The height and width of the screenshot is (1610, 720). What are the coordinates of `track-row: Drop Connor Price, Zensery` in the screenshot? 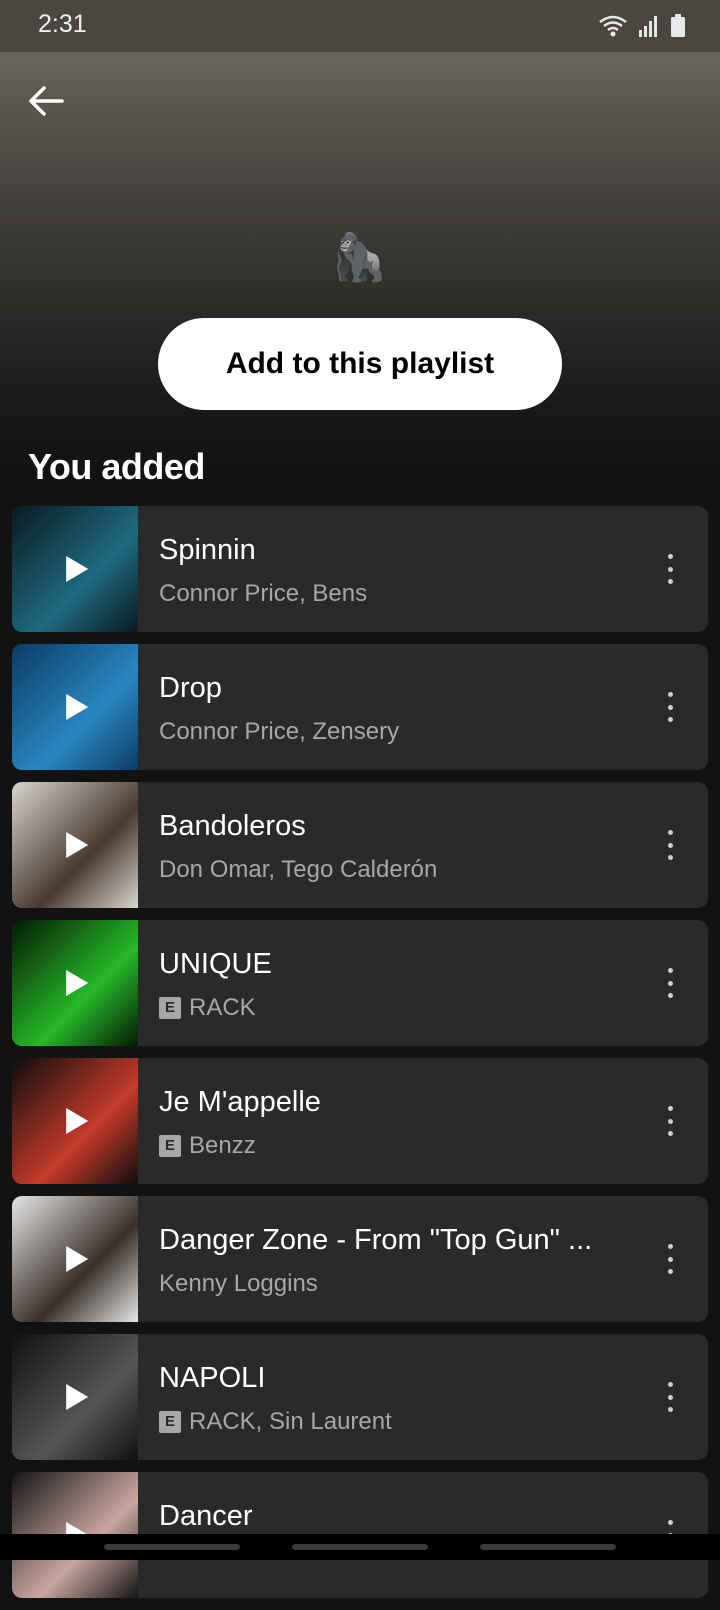 It's located at (360, 707).